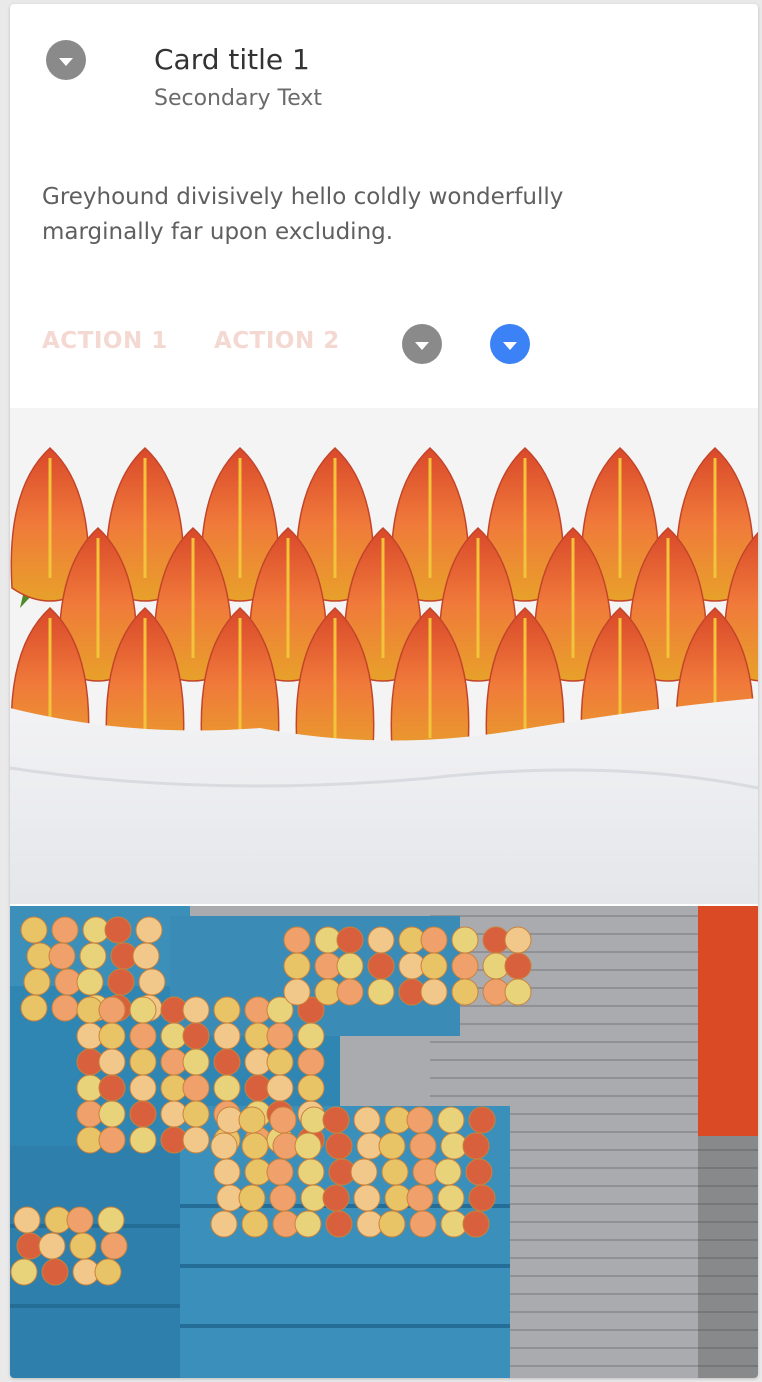 This screenshot has width=762, height=1382. I want to click on triangle-down-glyph, so click(66, 61).